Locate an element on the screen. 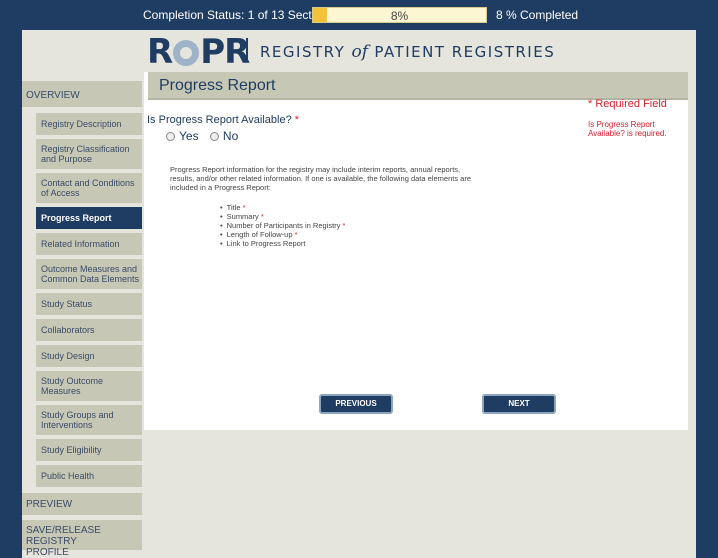 The width and height of the screenshot is (718, 558). completion-status-text: Completion Status: 1 of 13 Sections is located at coordinates (238, 15).